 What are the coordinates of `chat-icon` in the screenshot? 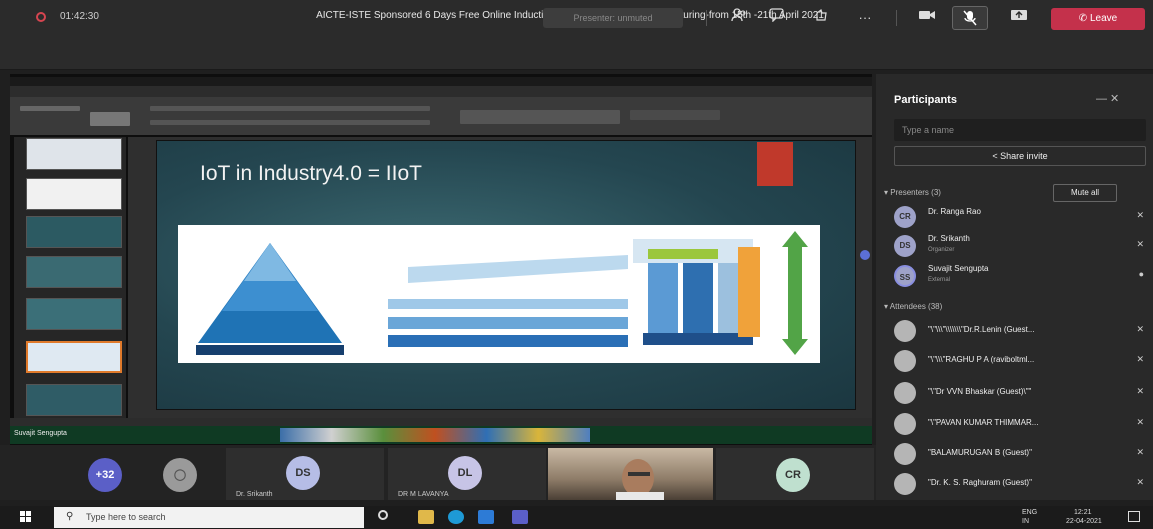 It's located at (777, 18).